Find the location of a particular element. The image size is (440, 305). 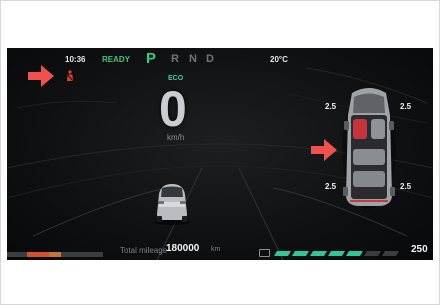

power-gauge-bar is located at coordinates (55, 254).